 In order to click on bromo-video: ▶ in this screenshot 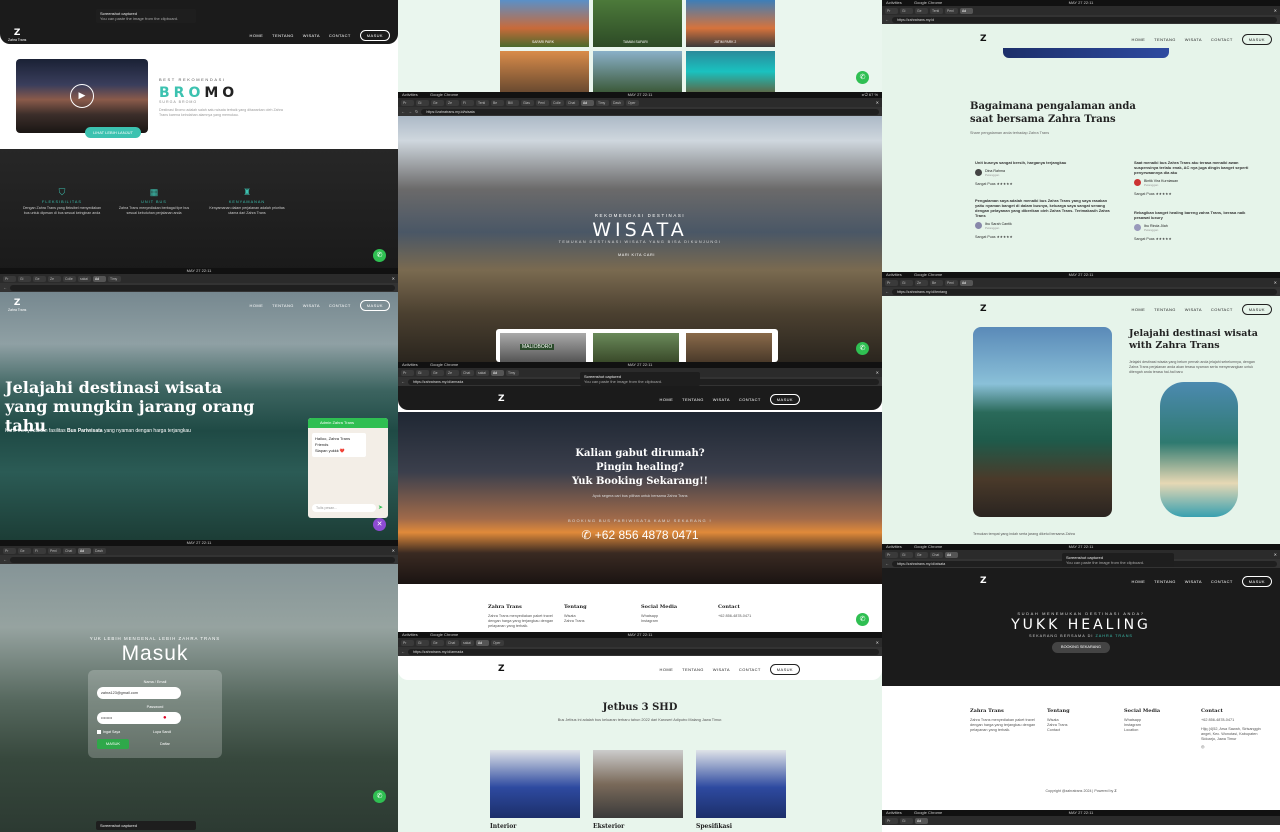, I will do `click(82, 96)`.